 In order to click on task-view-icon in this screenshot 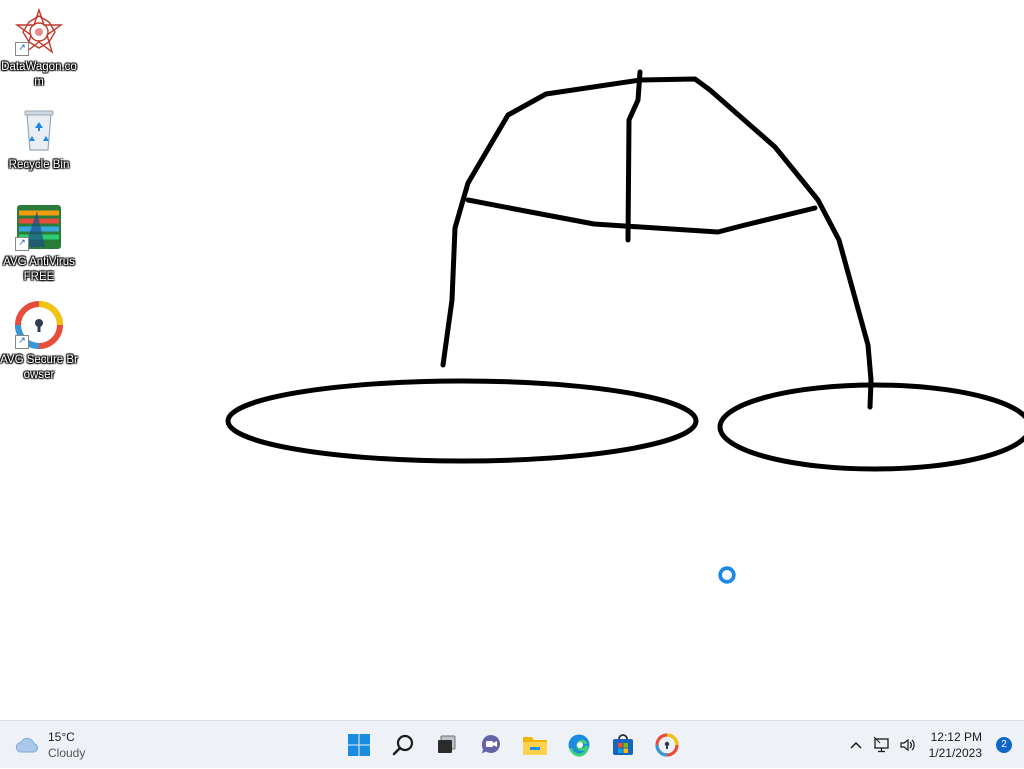, I will do `click(447, 744)`.